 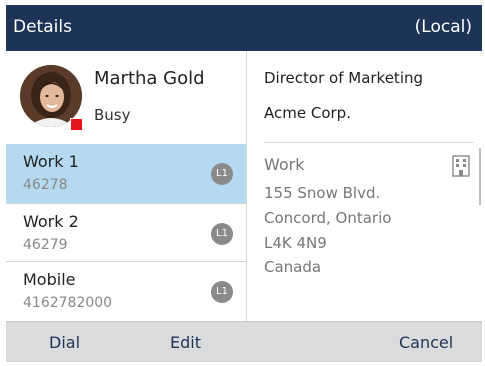 What do you see at coordinates (45, 245) in the screenshot?
I see `number-value: 46279` at bounding box center [45, 245].